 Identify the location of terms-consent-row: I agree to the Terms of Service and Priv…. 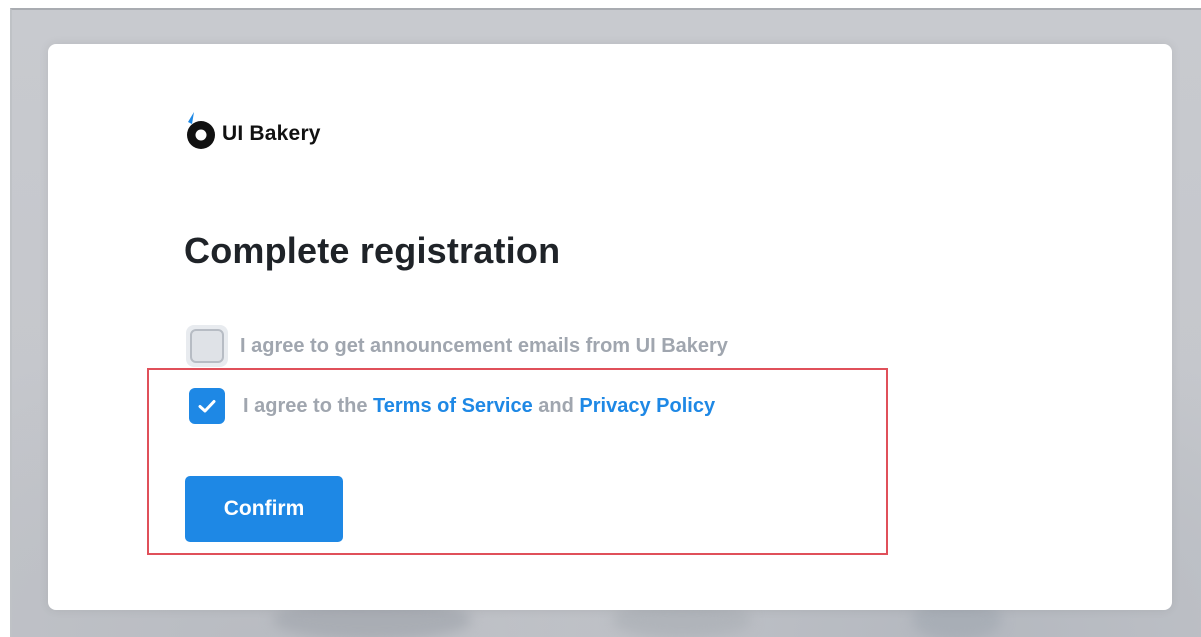
(450, 406).